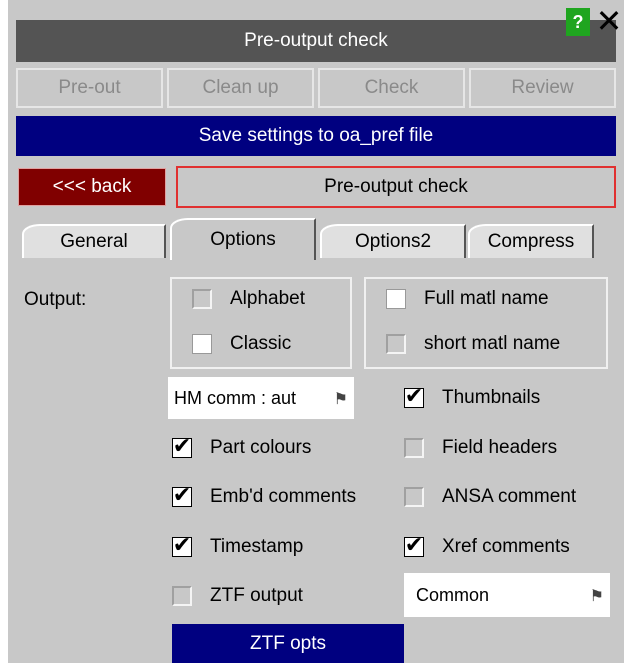 This screenshot has width=632, height=663. Describe the element at coordinates (414, 397) in the screenshot. I see `thumbnails-checkbox: ✔` at that location.